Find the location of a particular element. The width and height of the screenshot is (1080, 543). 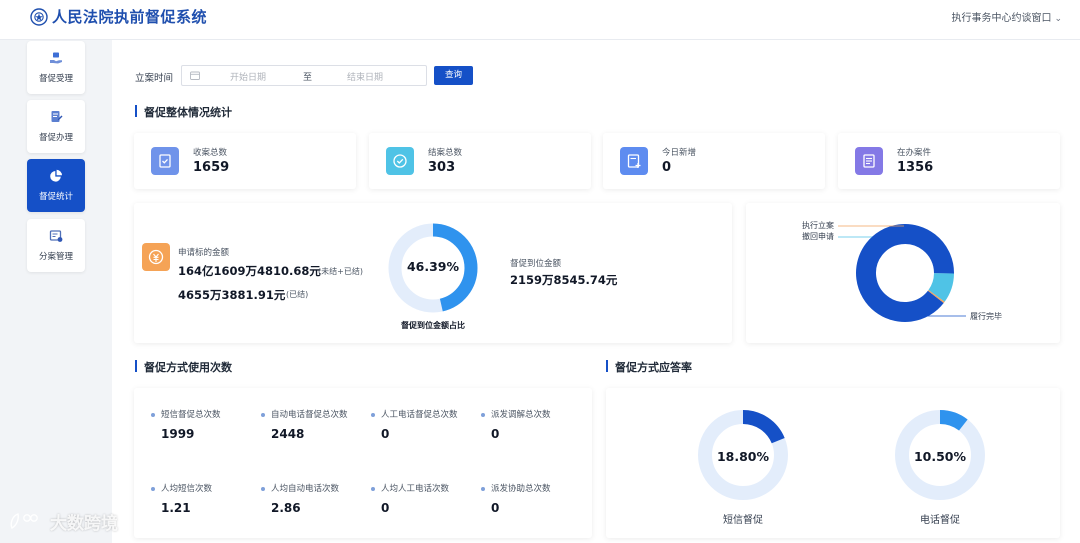

method-label: 派发调解总次数 is located at coordinates (521, 415).